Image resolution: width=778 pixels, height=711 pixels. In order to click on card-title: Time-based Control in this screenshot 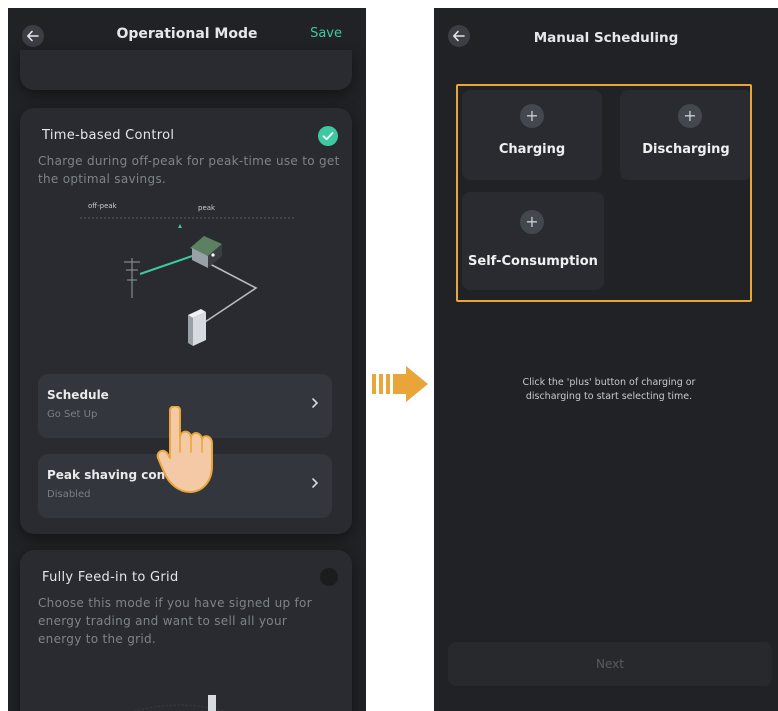, I will do `click(108, 135)`.